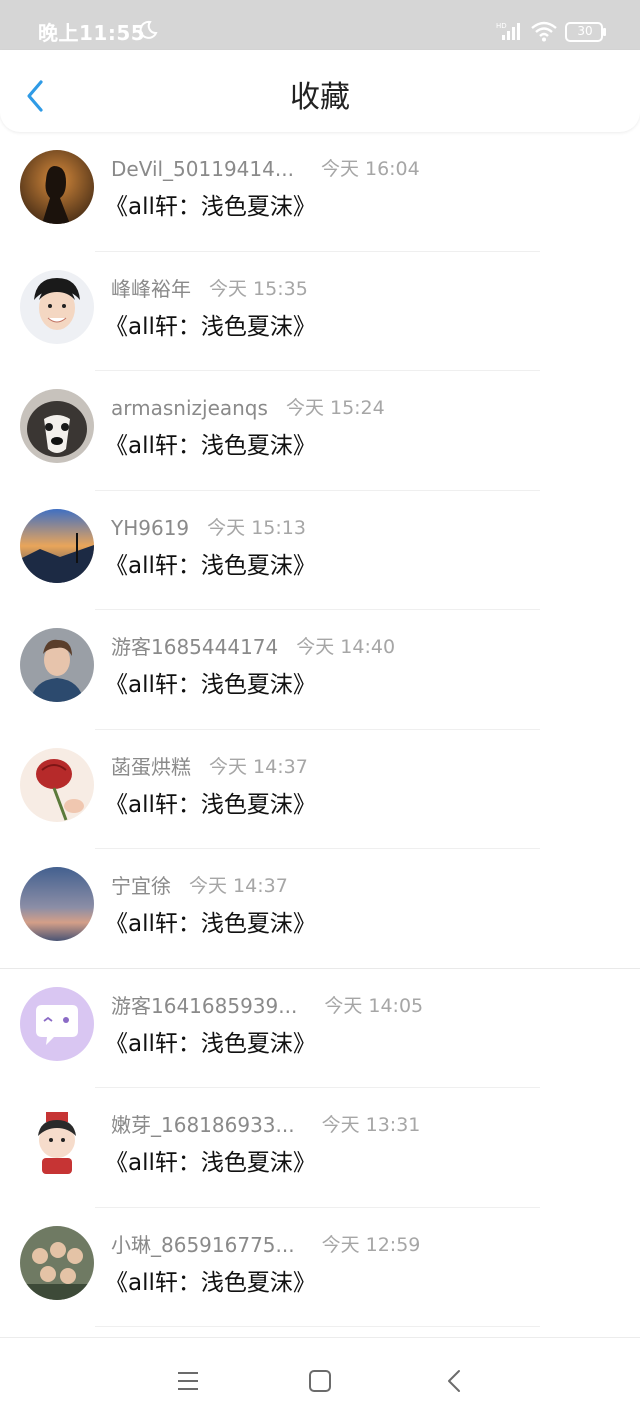 The width and height of the screenshot is (640, 1423). What do you see at coordinates (148, 29) in the screenshot?
I see `moon-icon` at bounding box center [148, 29].